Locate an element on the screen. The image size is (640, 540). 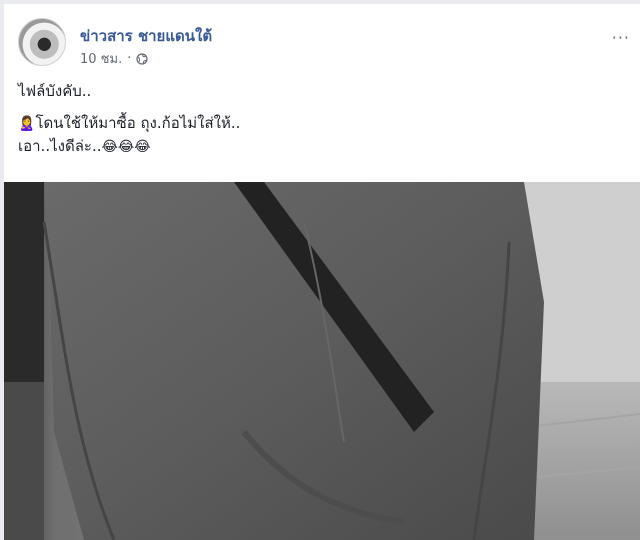
globe-icon is located at coordinates (142, 58).